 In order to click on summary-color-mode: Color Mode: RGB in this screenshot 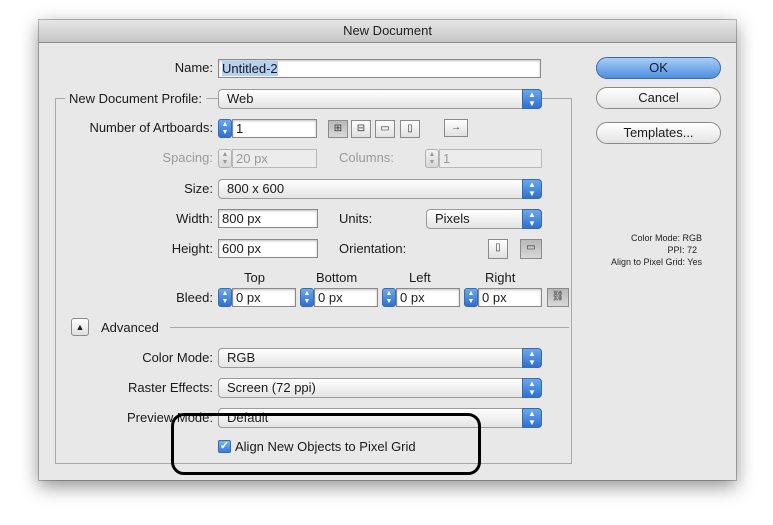, I will do `click(666, 238)`.